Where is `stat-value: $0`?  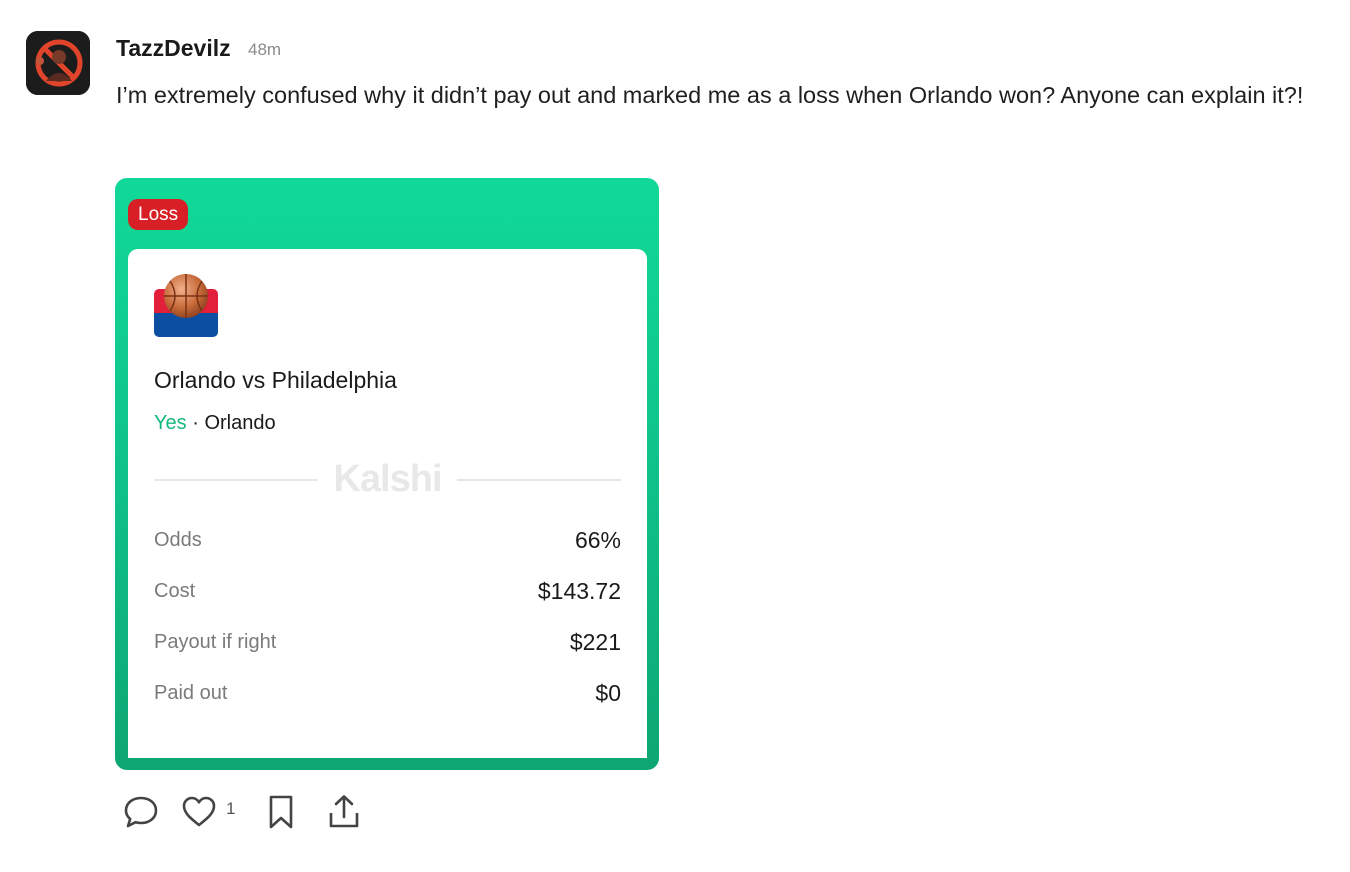
stat-value: $0 is located at coordinates (608, 693).